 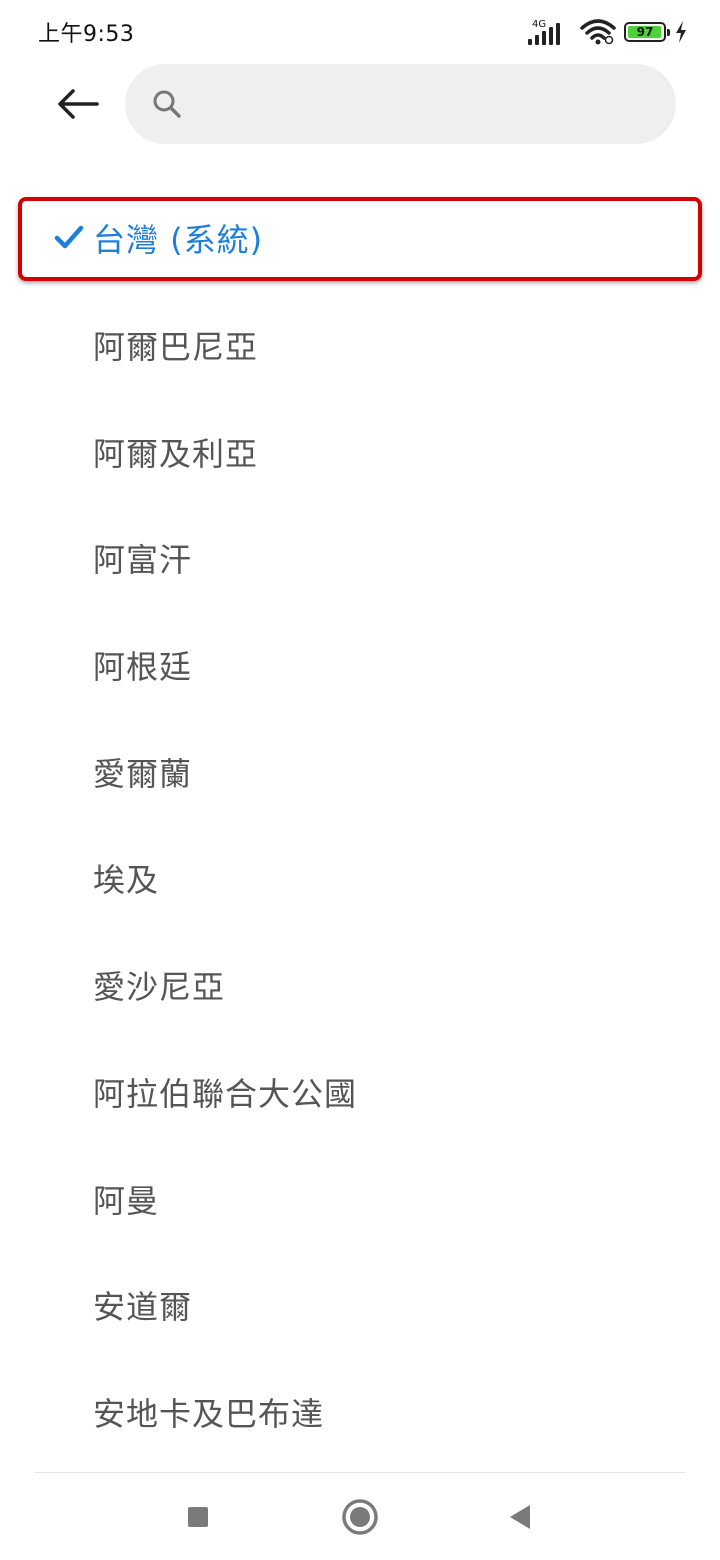 I want to click on list-item-label: 阿曼, so click(x=126, y=1200).